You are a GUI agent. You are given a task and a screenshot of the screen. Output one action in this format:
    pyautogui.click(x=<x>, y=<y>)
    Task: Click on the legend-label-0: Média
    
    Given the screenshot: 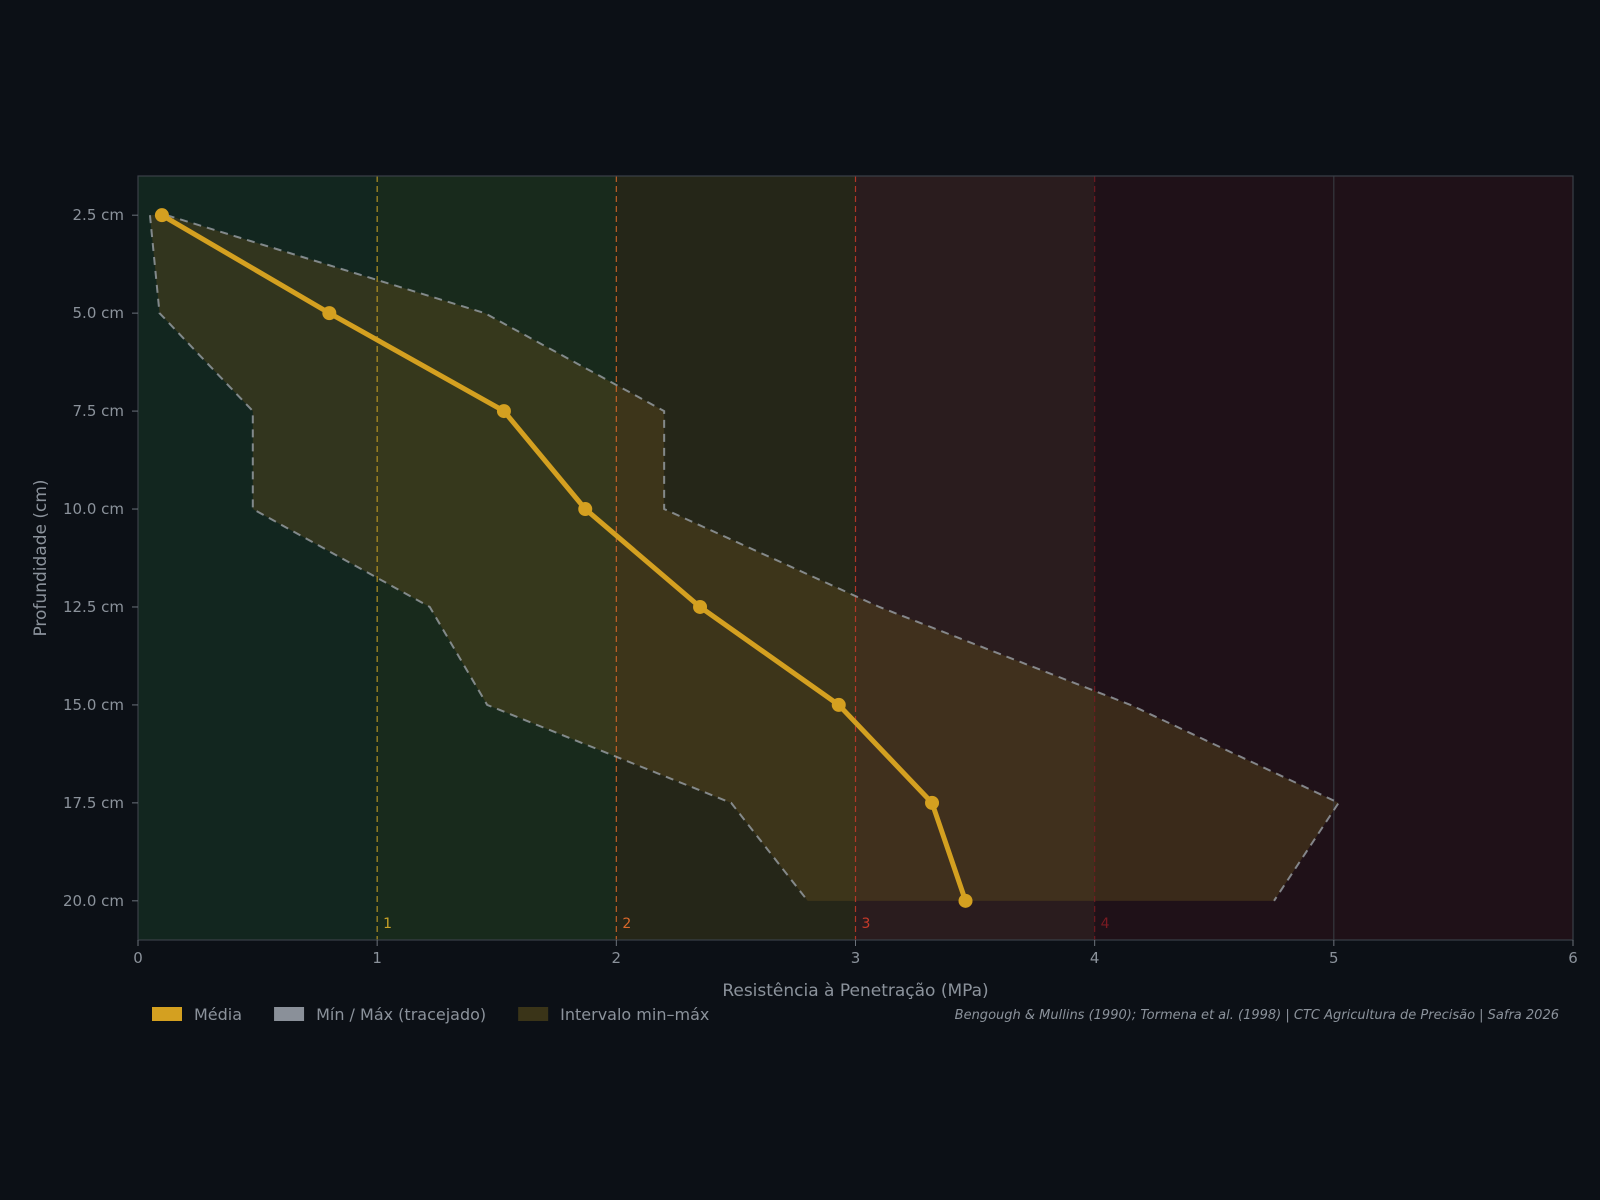 What is the action you would take?
    pyautogui.click(x=218, y=1014)
    